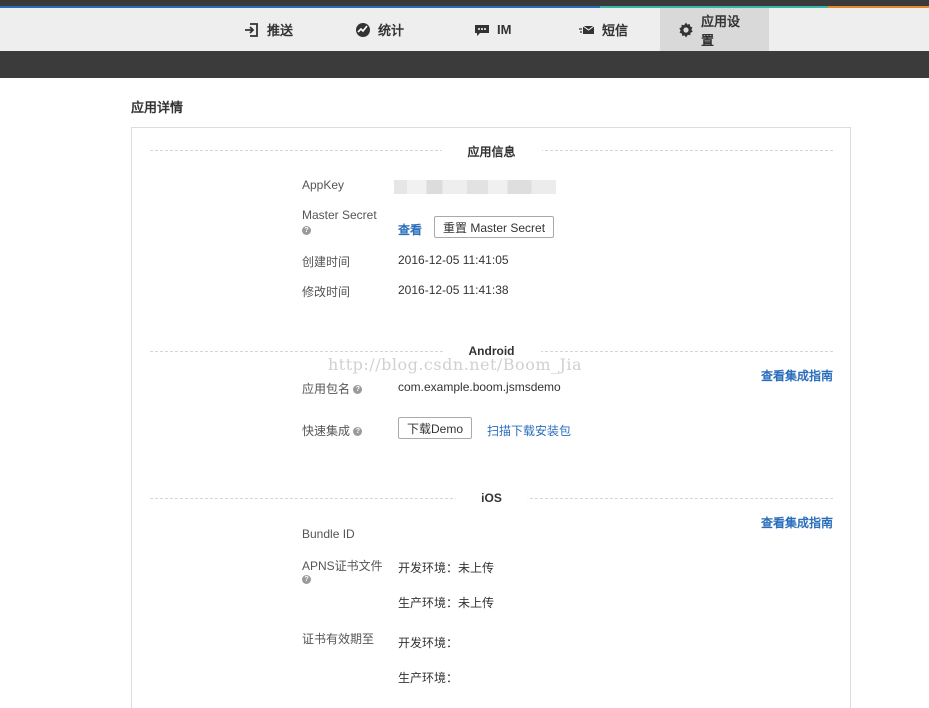 The image size is (929, 708). Describe the element at coordinates (615, 30) in the screenshot. I see `nav-item-label: 短信` at that location.